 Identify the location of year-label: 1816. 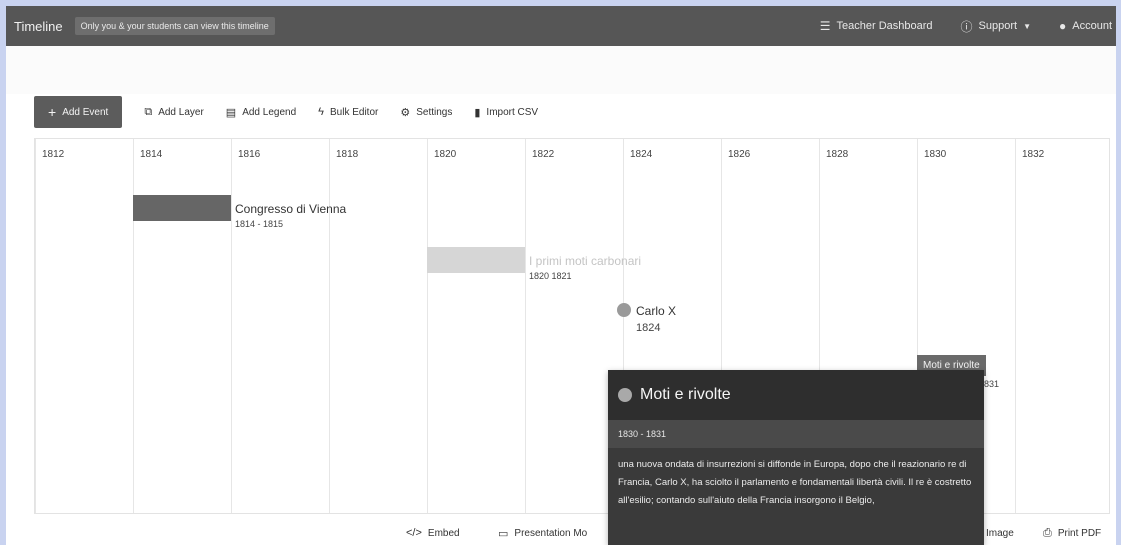
(249, 154).